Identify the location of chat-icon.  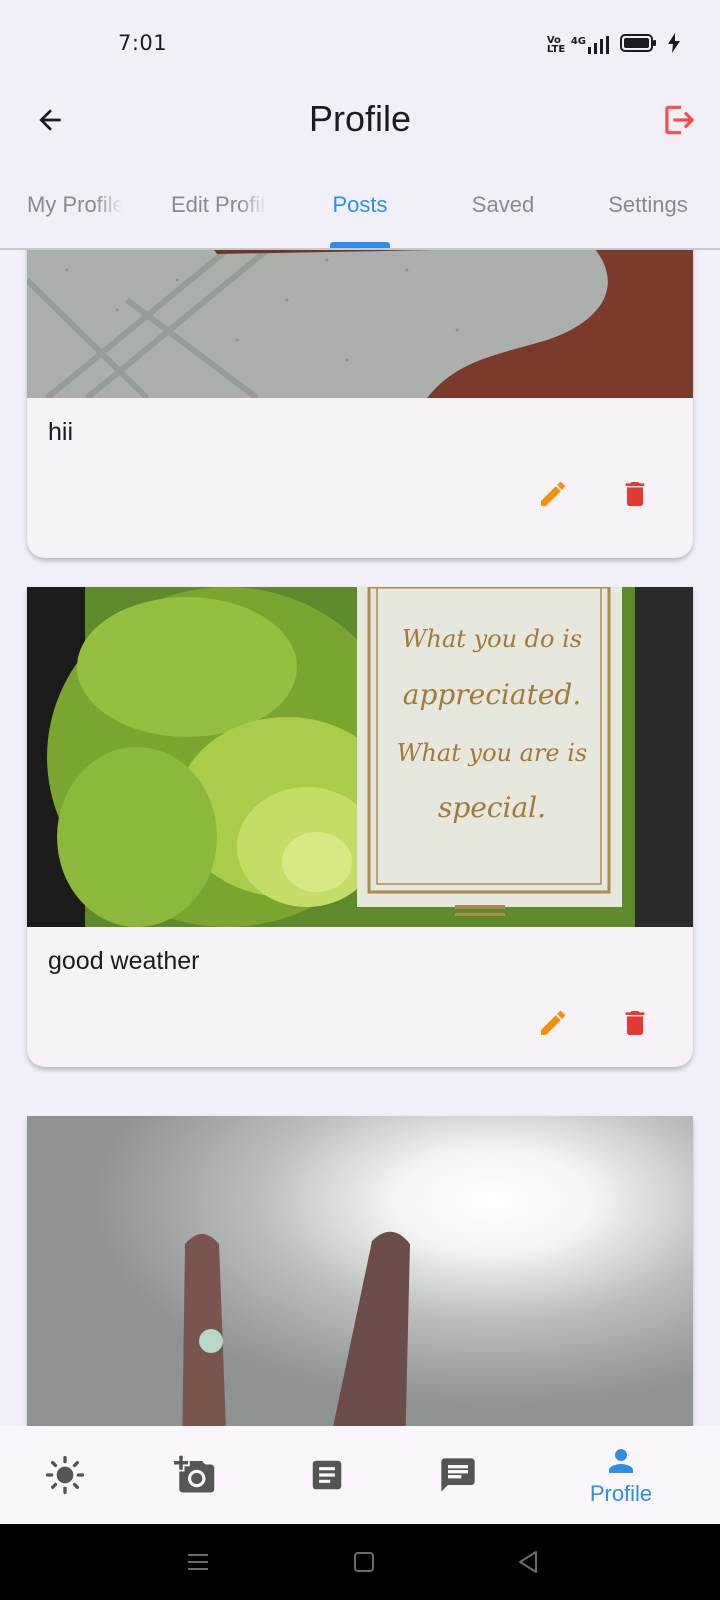
(458, 1475).